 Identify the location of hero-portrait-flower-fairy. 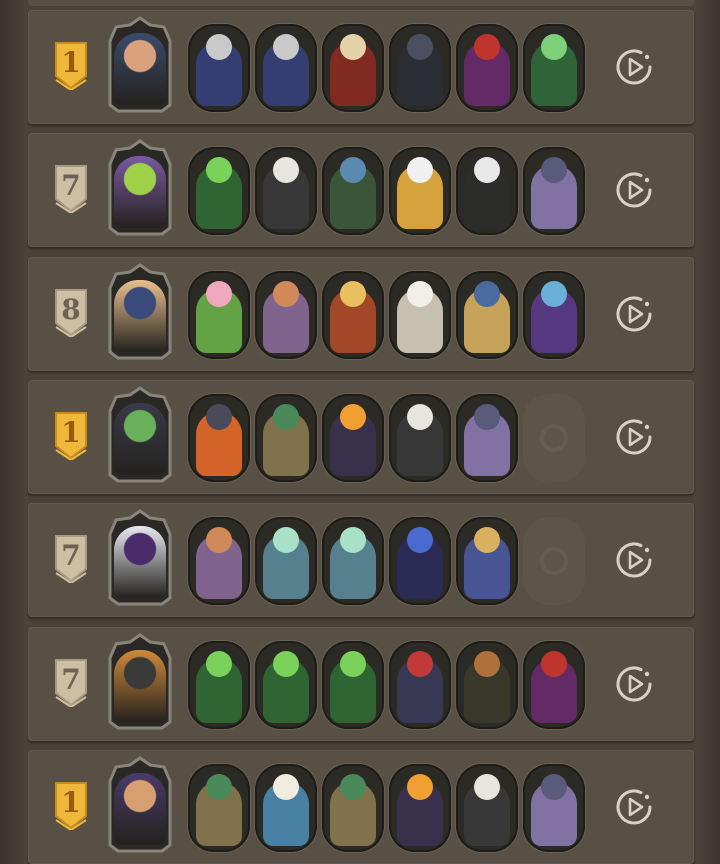
(219, 315).